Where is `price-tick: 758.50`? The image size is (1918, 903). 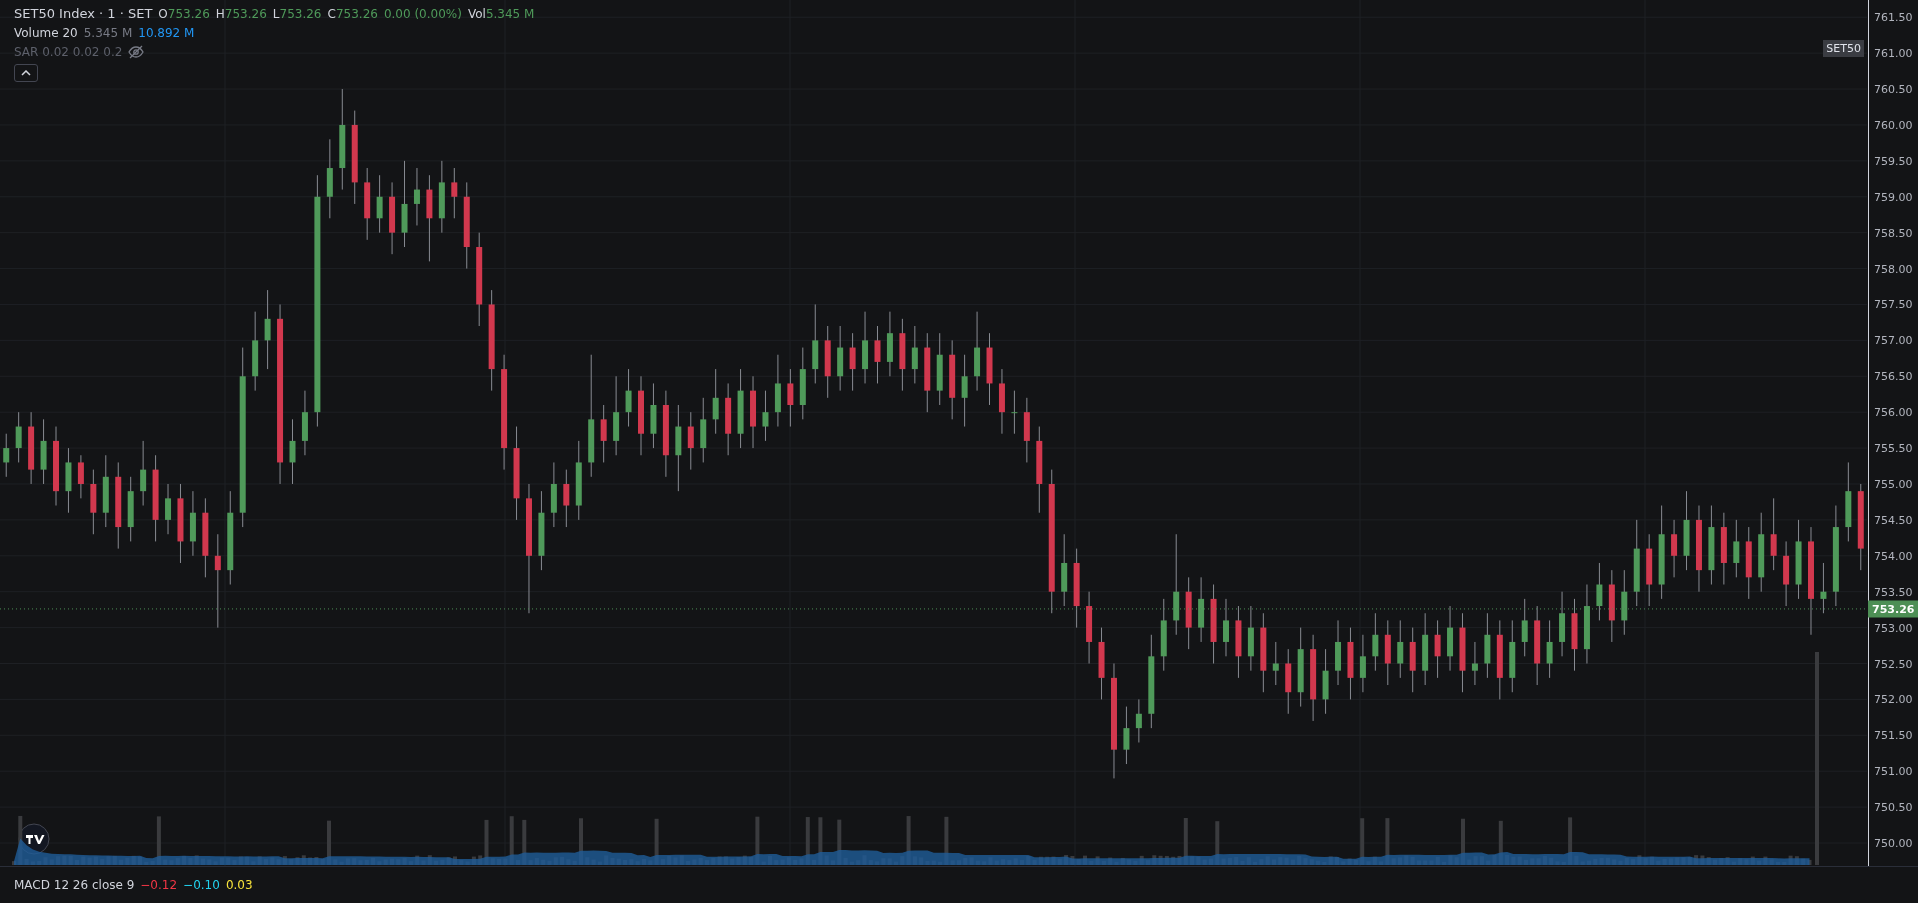
price-tick: 758.50 is located at coordinates (1893, 233).